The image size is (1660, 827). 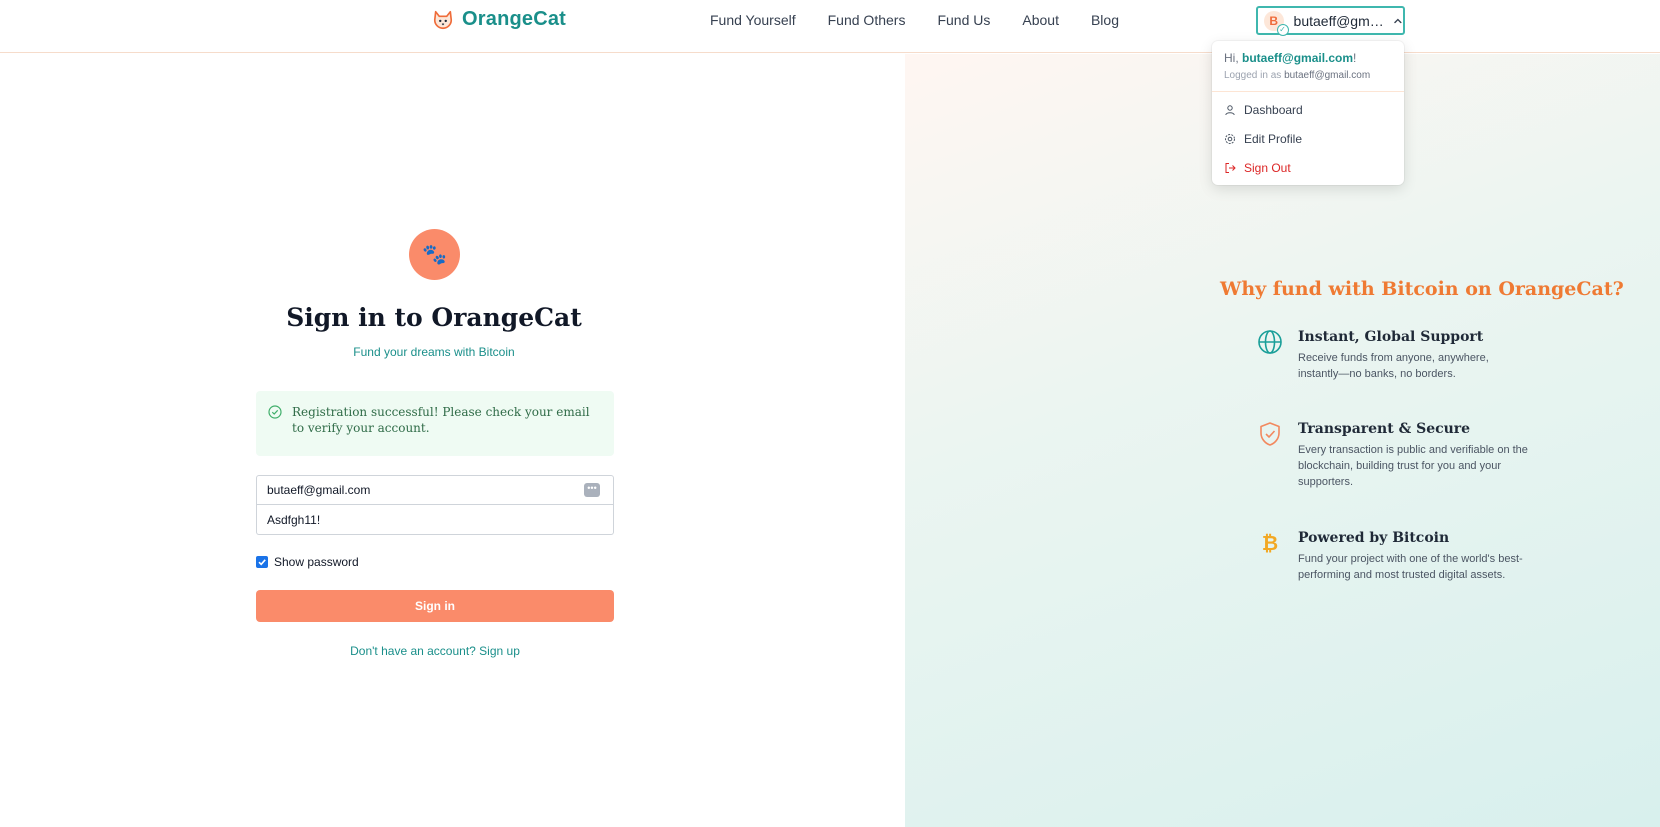 I want to click on dropdown-item-dashboard: Dashboard, so click(x=1263, y=110).